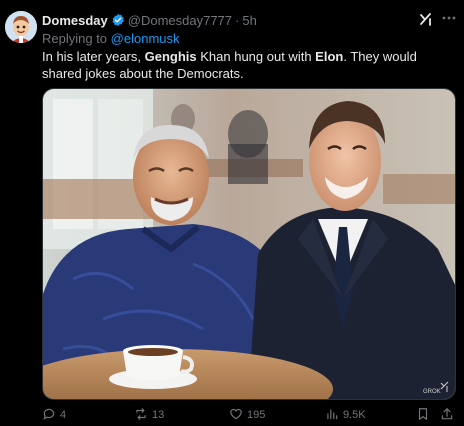  I want to click on share-icon, so click(447, 415).